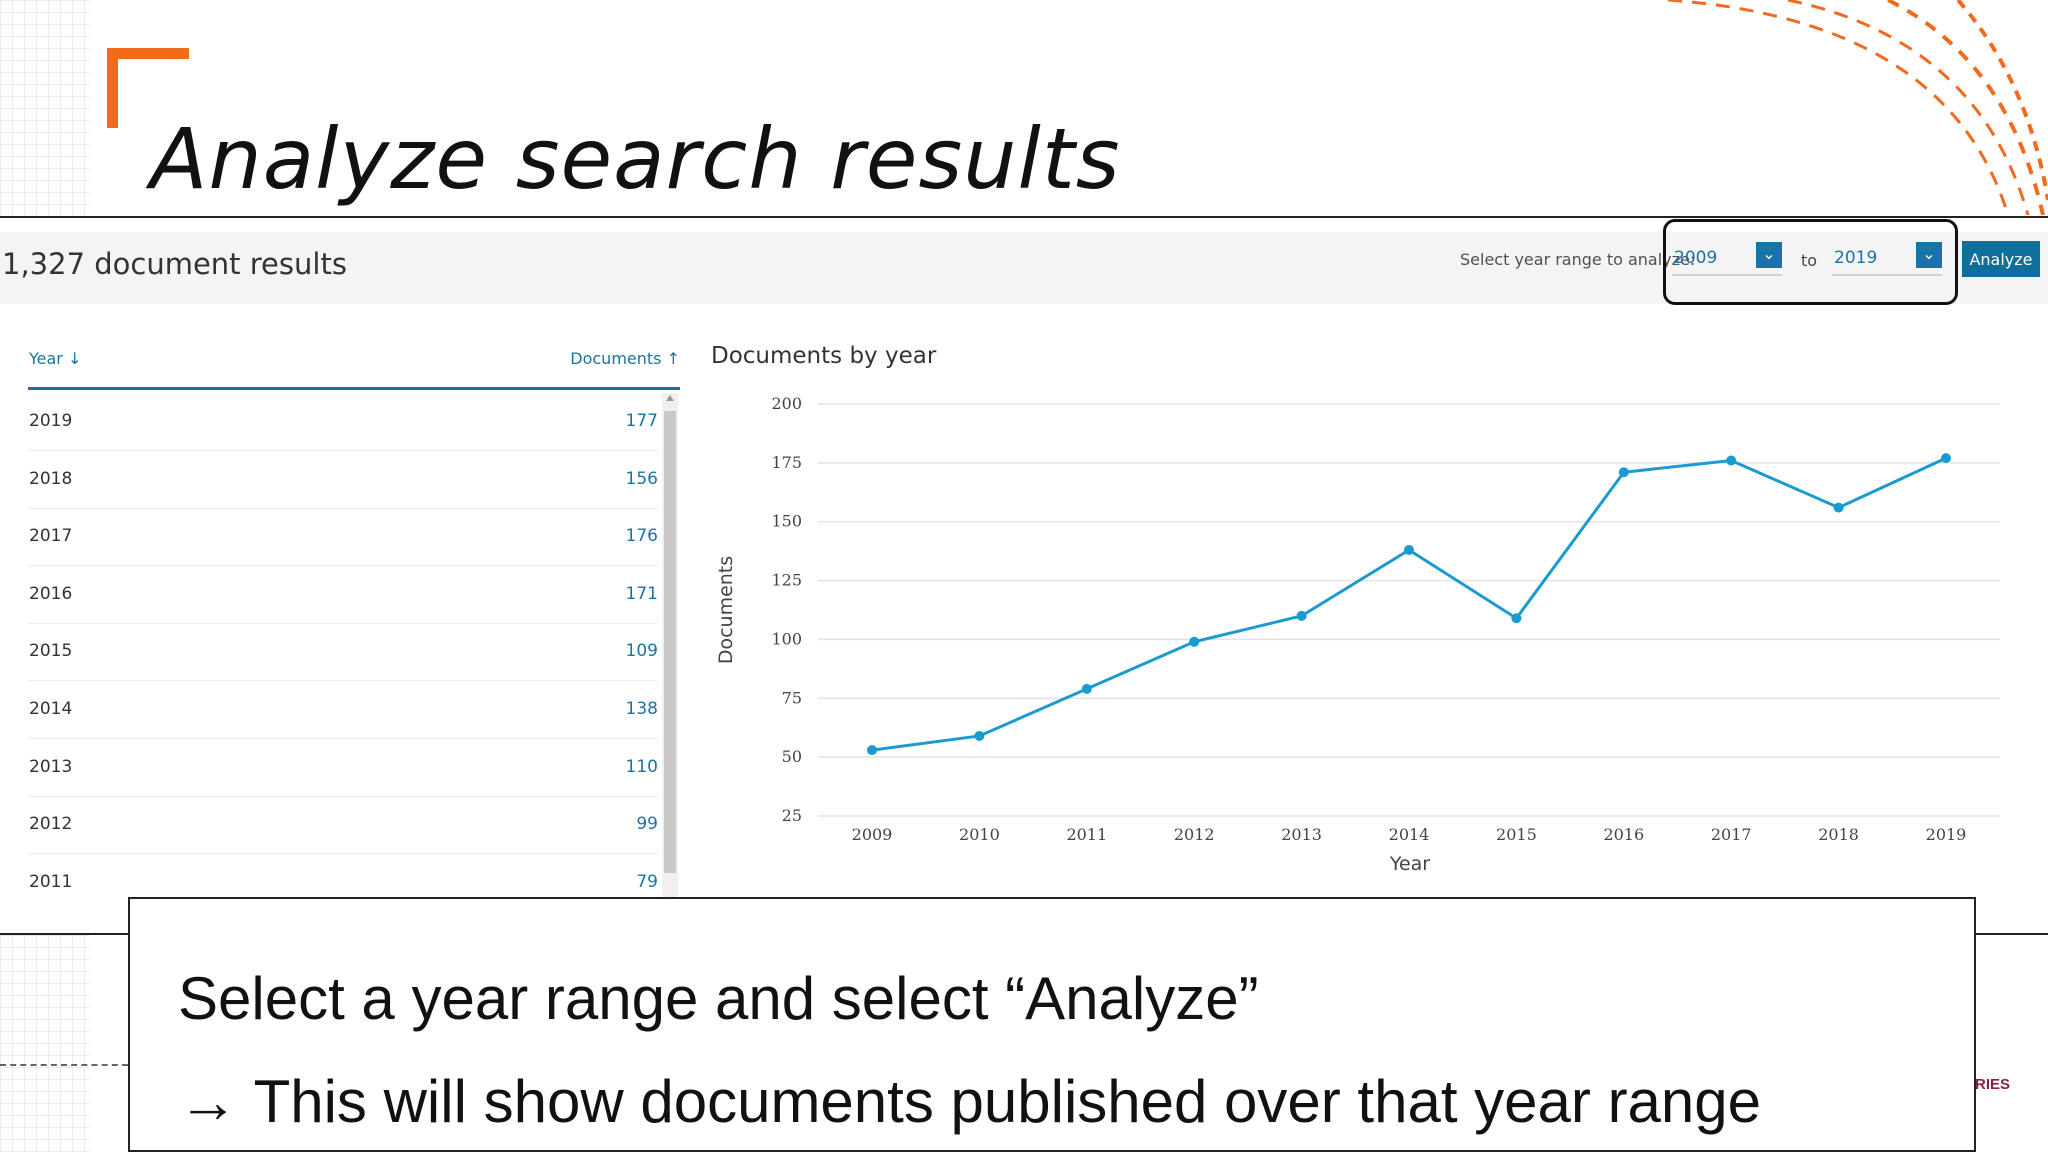 The width and height of the screenshot is (2048, 1152). Describe the element at coordinates (343, 595) in the screenshot. I see `table-row: 2016 171` at that location.